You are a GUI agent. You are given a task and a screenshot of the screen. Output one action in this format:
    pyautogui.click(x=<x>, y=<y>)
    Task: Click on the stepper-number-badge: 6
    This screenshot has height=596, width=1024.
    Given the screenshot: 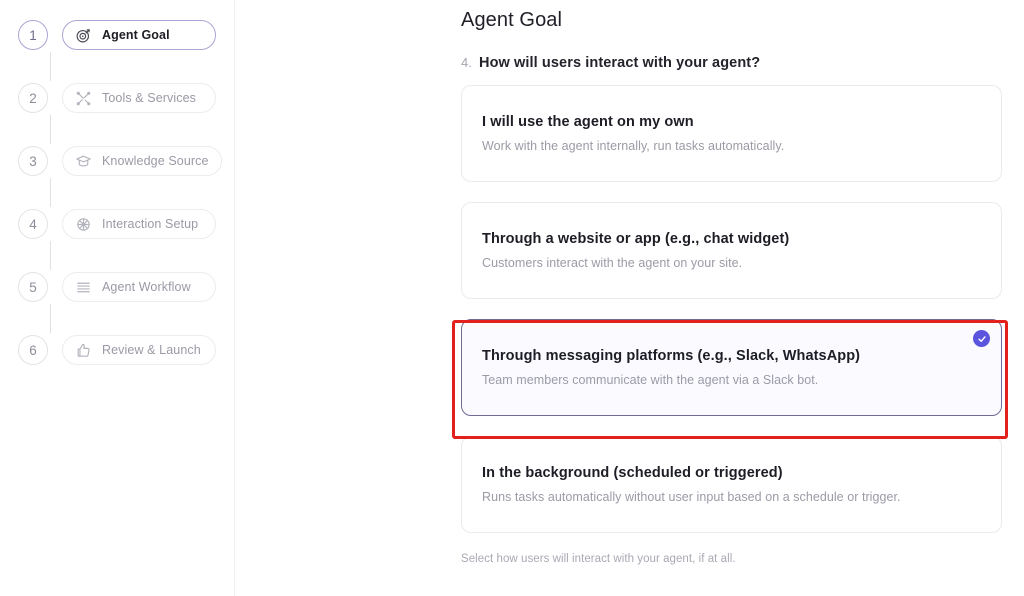 What is the action you would take?
    pyautogui.click(x=33, y=350)
    